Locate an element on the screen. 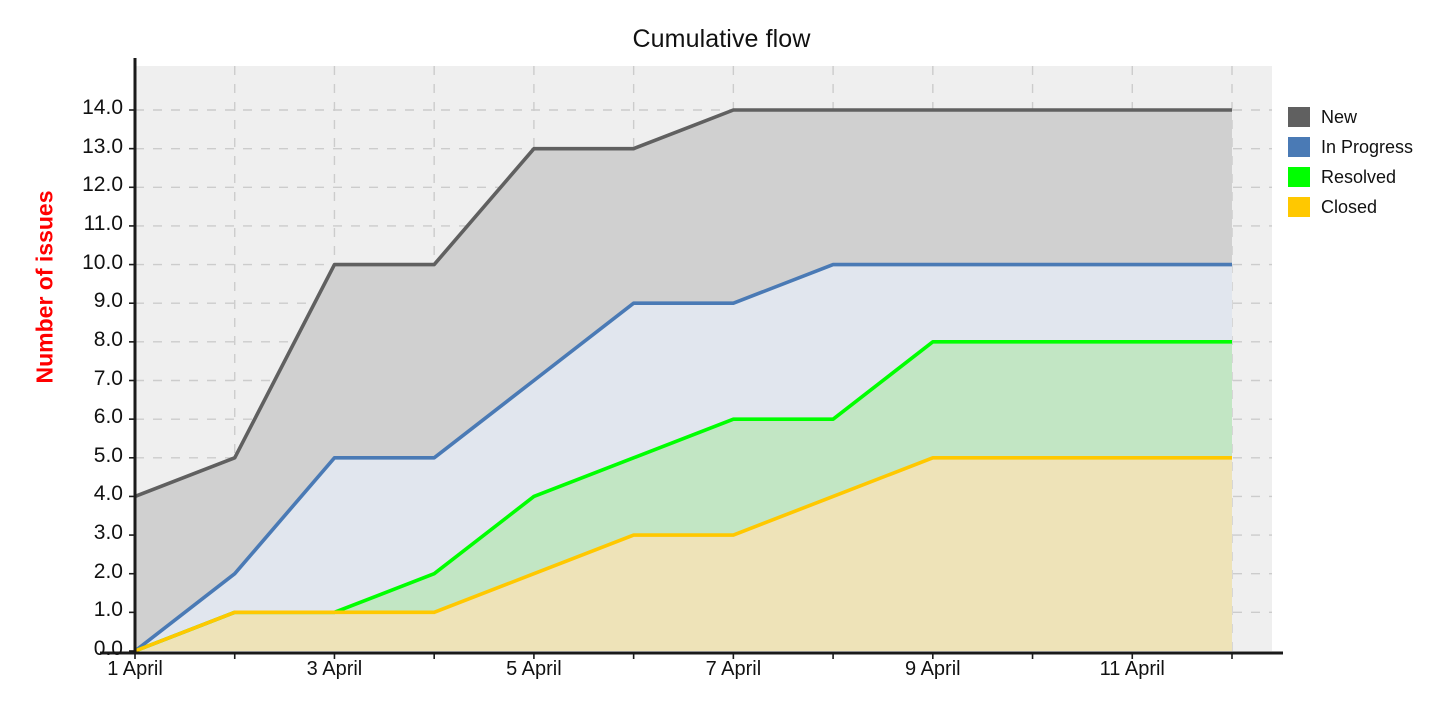 This screenshot has height=728, width=1443. legend-item-label: In Progress is located at coordinates (1367, 146).